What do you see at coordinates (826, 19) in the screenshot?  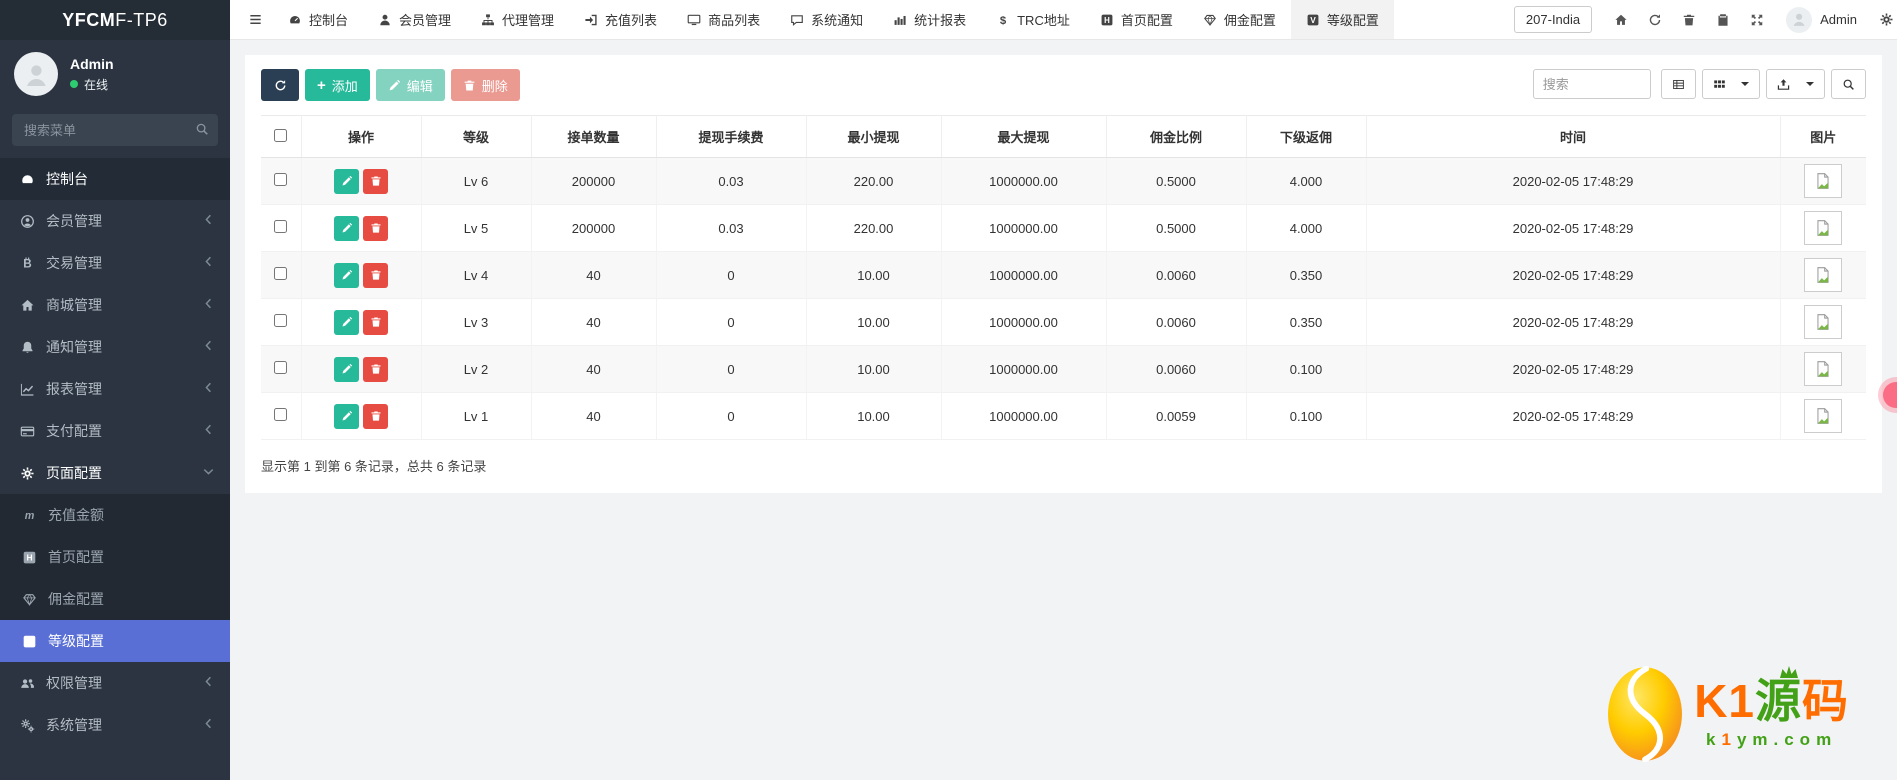 I see `tab-6: 系统通知` at bounding box center [826, 19].